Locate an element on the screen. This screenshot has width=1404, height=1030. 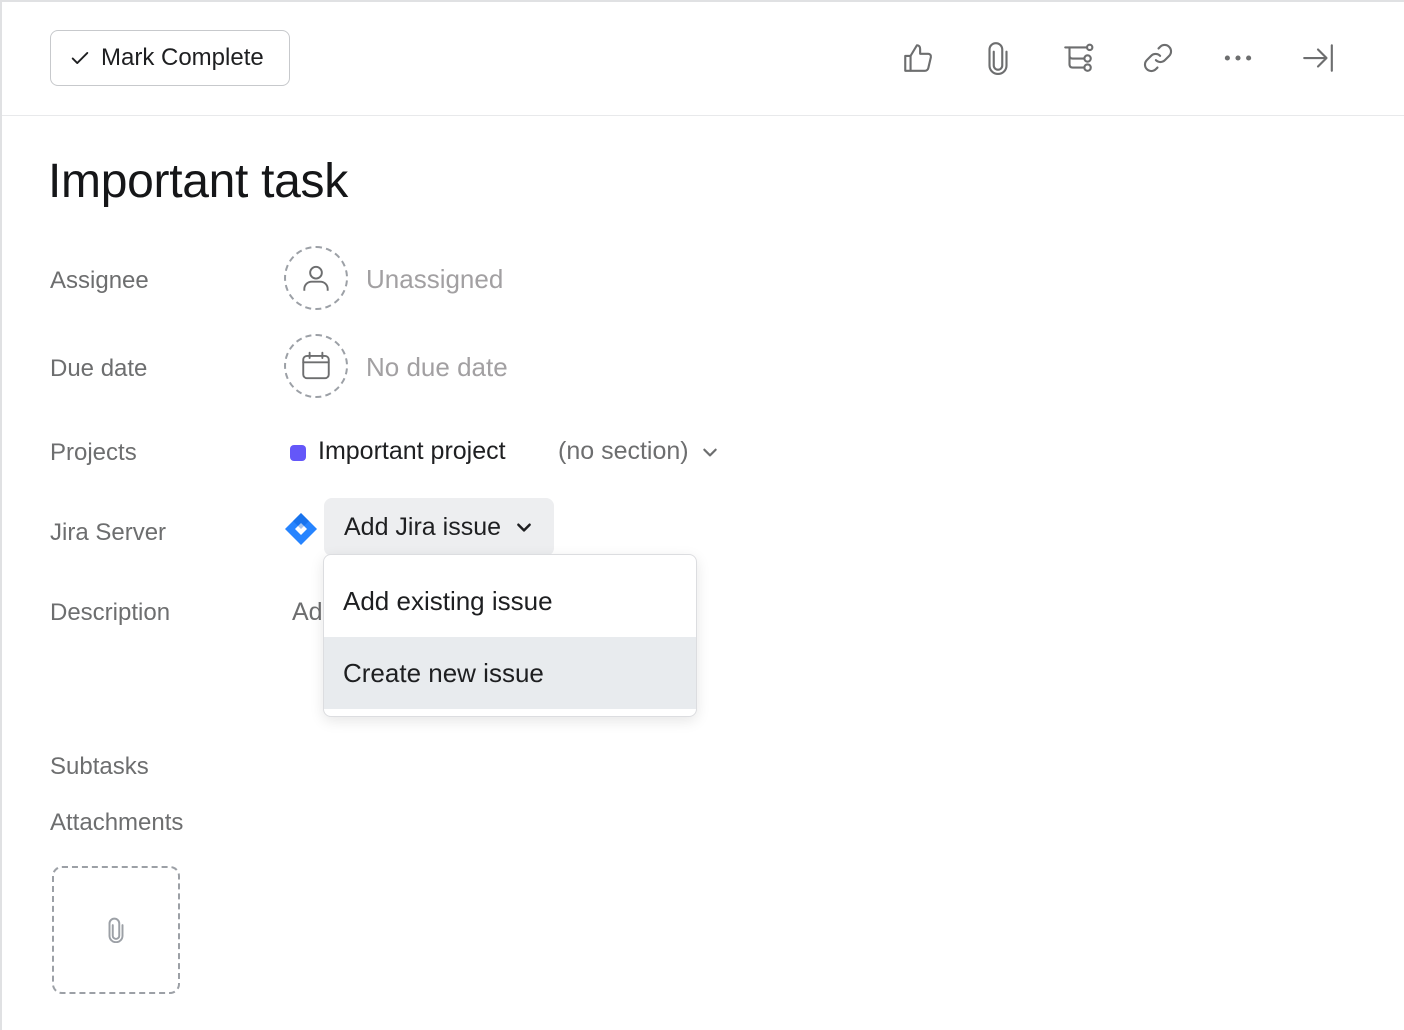
calendar-icon is located at coordinates (316, 365).